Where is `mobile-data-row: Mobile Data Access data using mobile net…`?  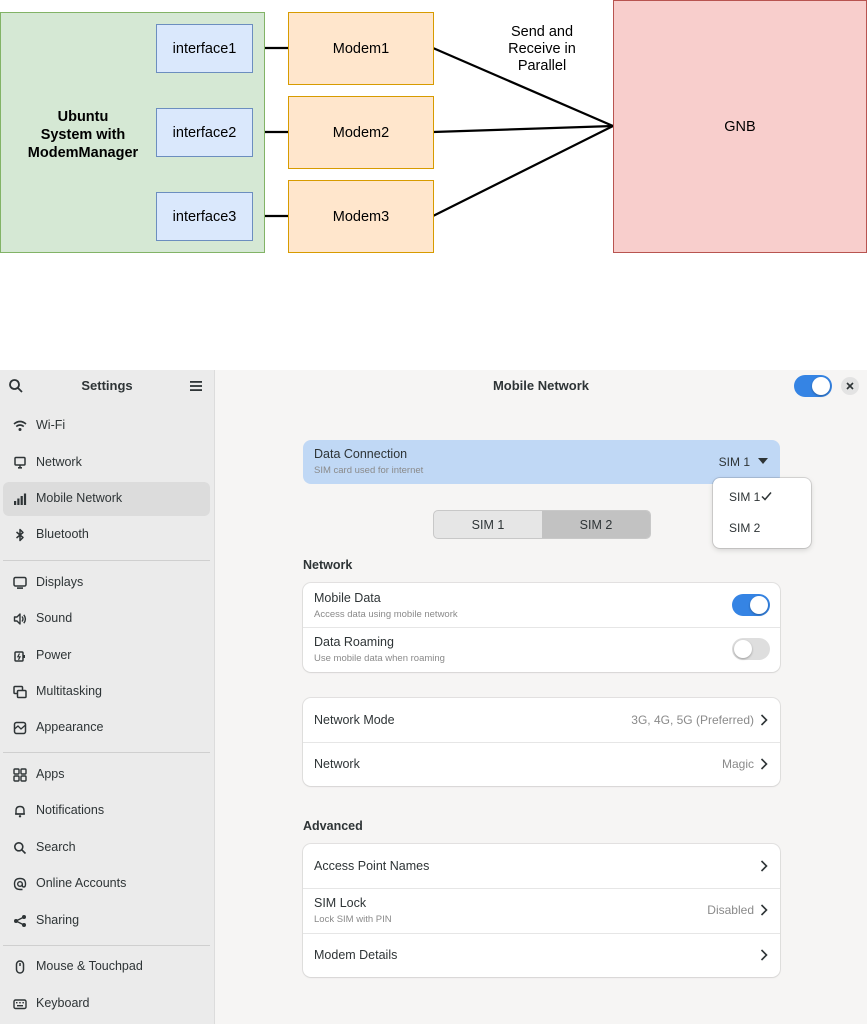 mobile-data-row: Mobile Data Access data using mobile net… is located at coordinates (541, 605).